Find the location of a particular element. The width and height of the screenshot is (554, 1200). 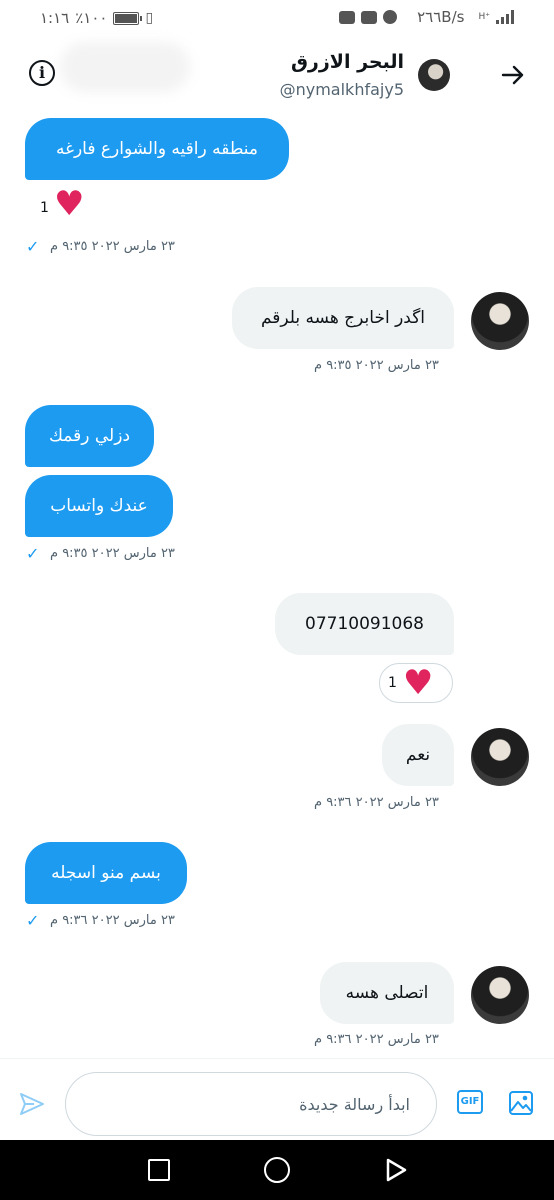

message-bubble-received: 07710091068 is located at coordinates (364, 624).